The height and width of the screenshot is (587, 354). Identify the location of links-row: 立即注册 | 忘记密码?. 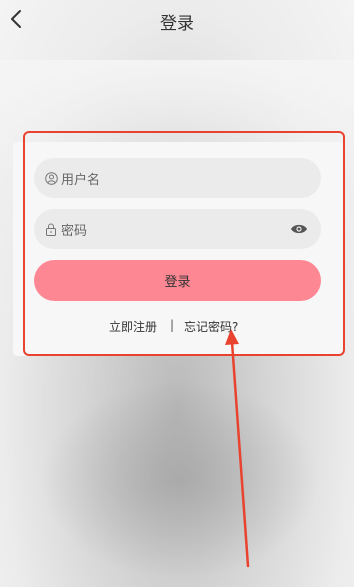
(177, 327).